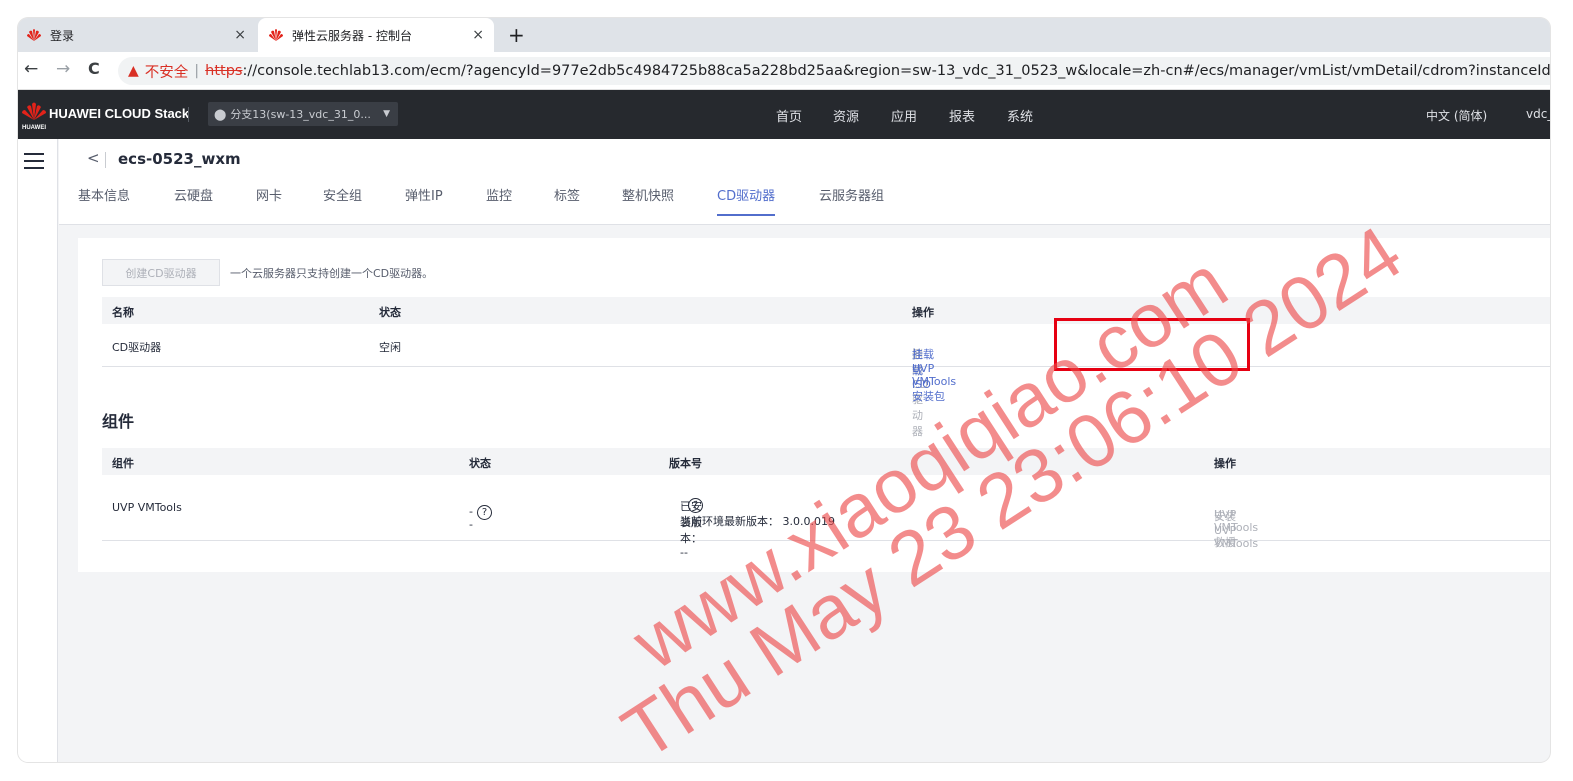 The width and height of the screenshot is (1573, 781). Describe the element at coordinates (826, 461) in the screenshot. I see `components-table-header: 组件 状态 版本号 操作` at that location.